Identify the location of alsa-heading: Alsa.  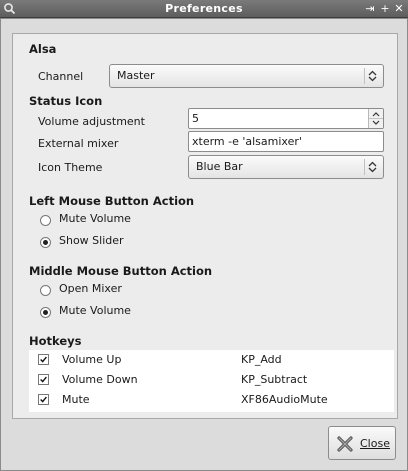
(43, 49).